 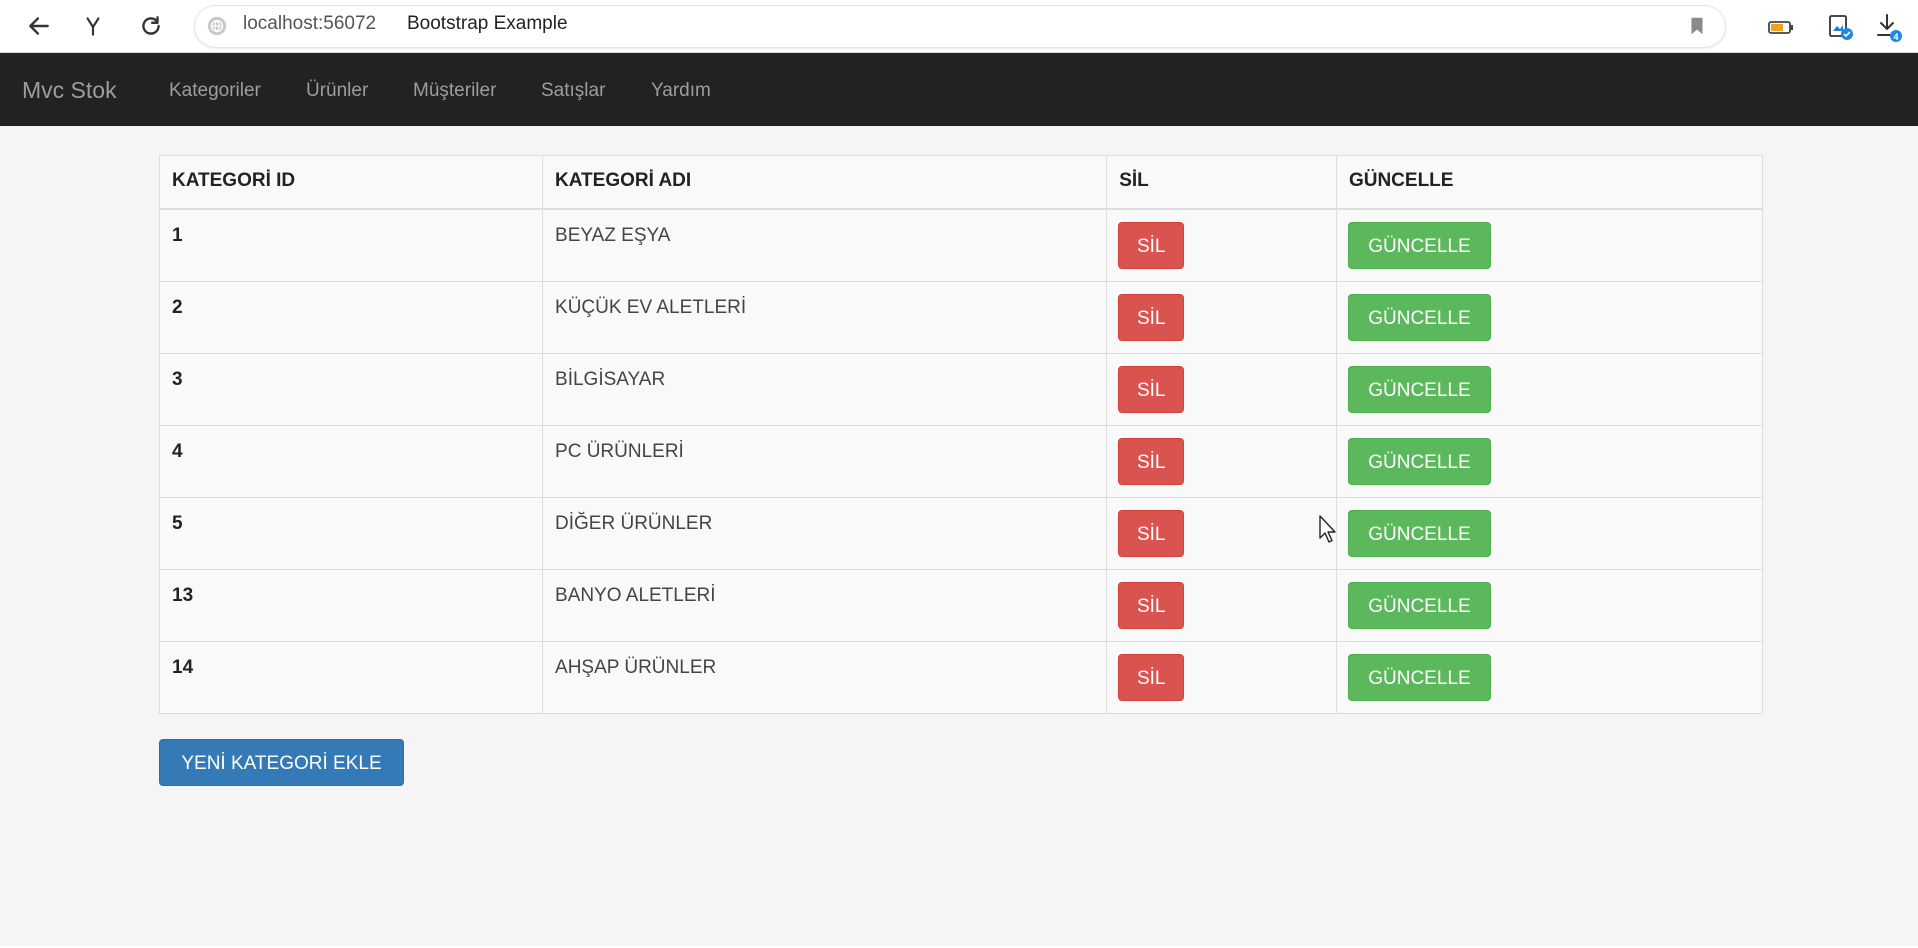 I want to click on nav-link-kategoriler: Kategoriler, so click(x=215, y=91).